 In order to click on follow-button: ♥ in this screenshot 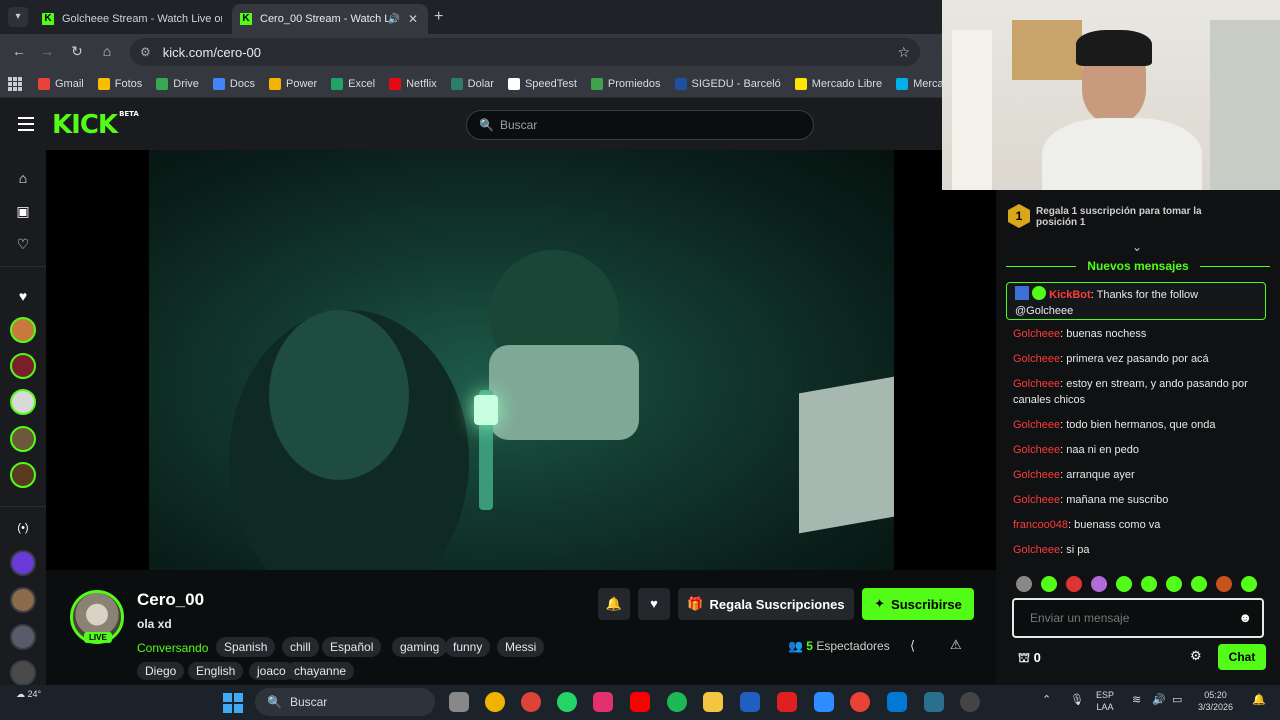, I will do `click(654, 604)`.